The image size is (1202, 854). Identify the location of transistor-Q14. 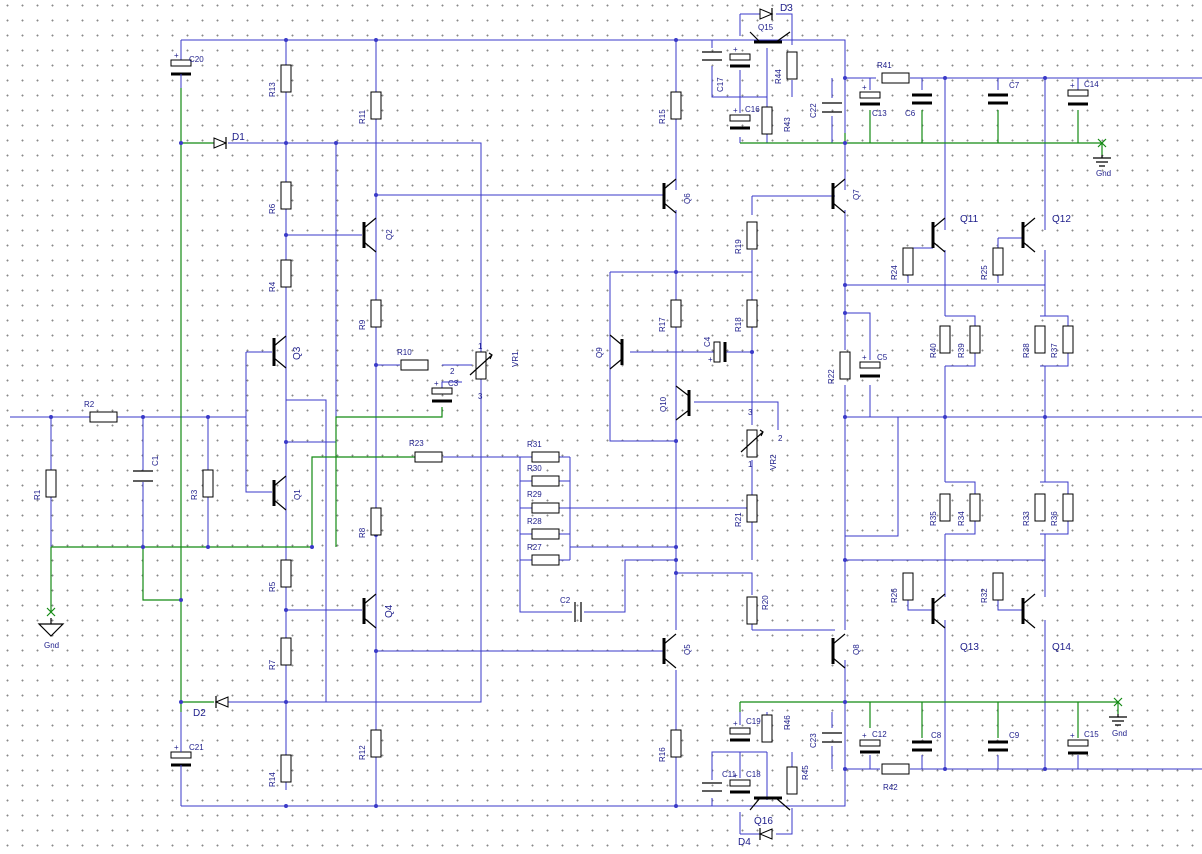
(1028, 611).